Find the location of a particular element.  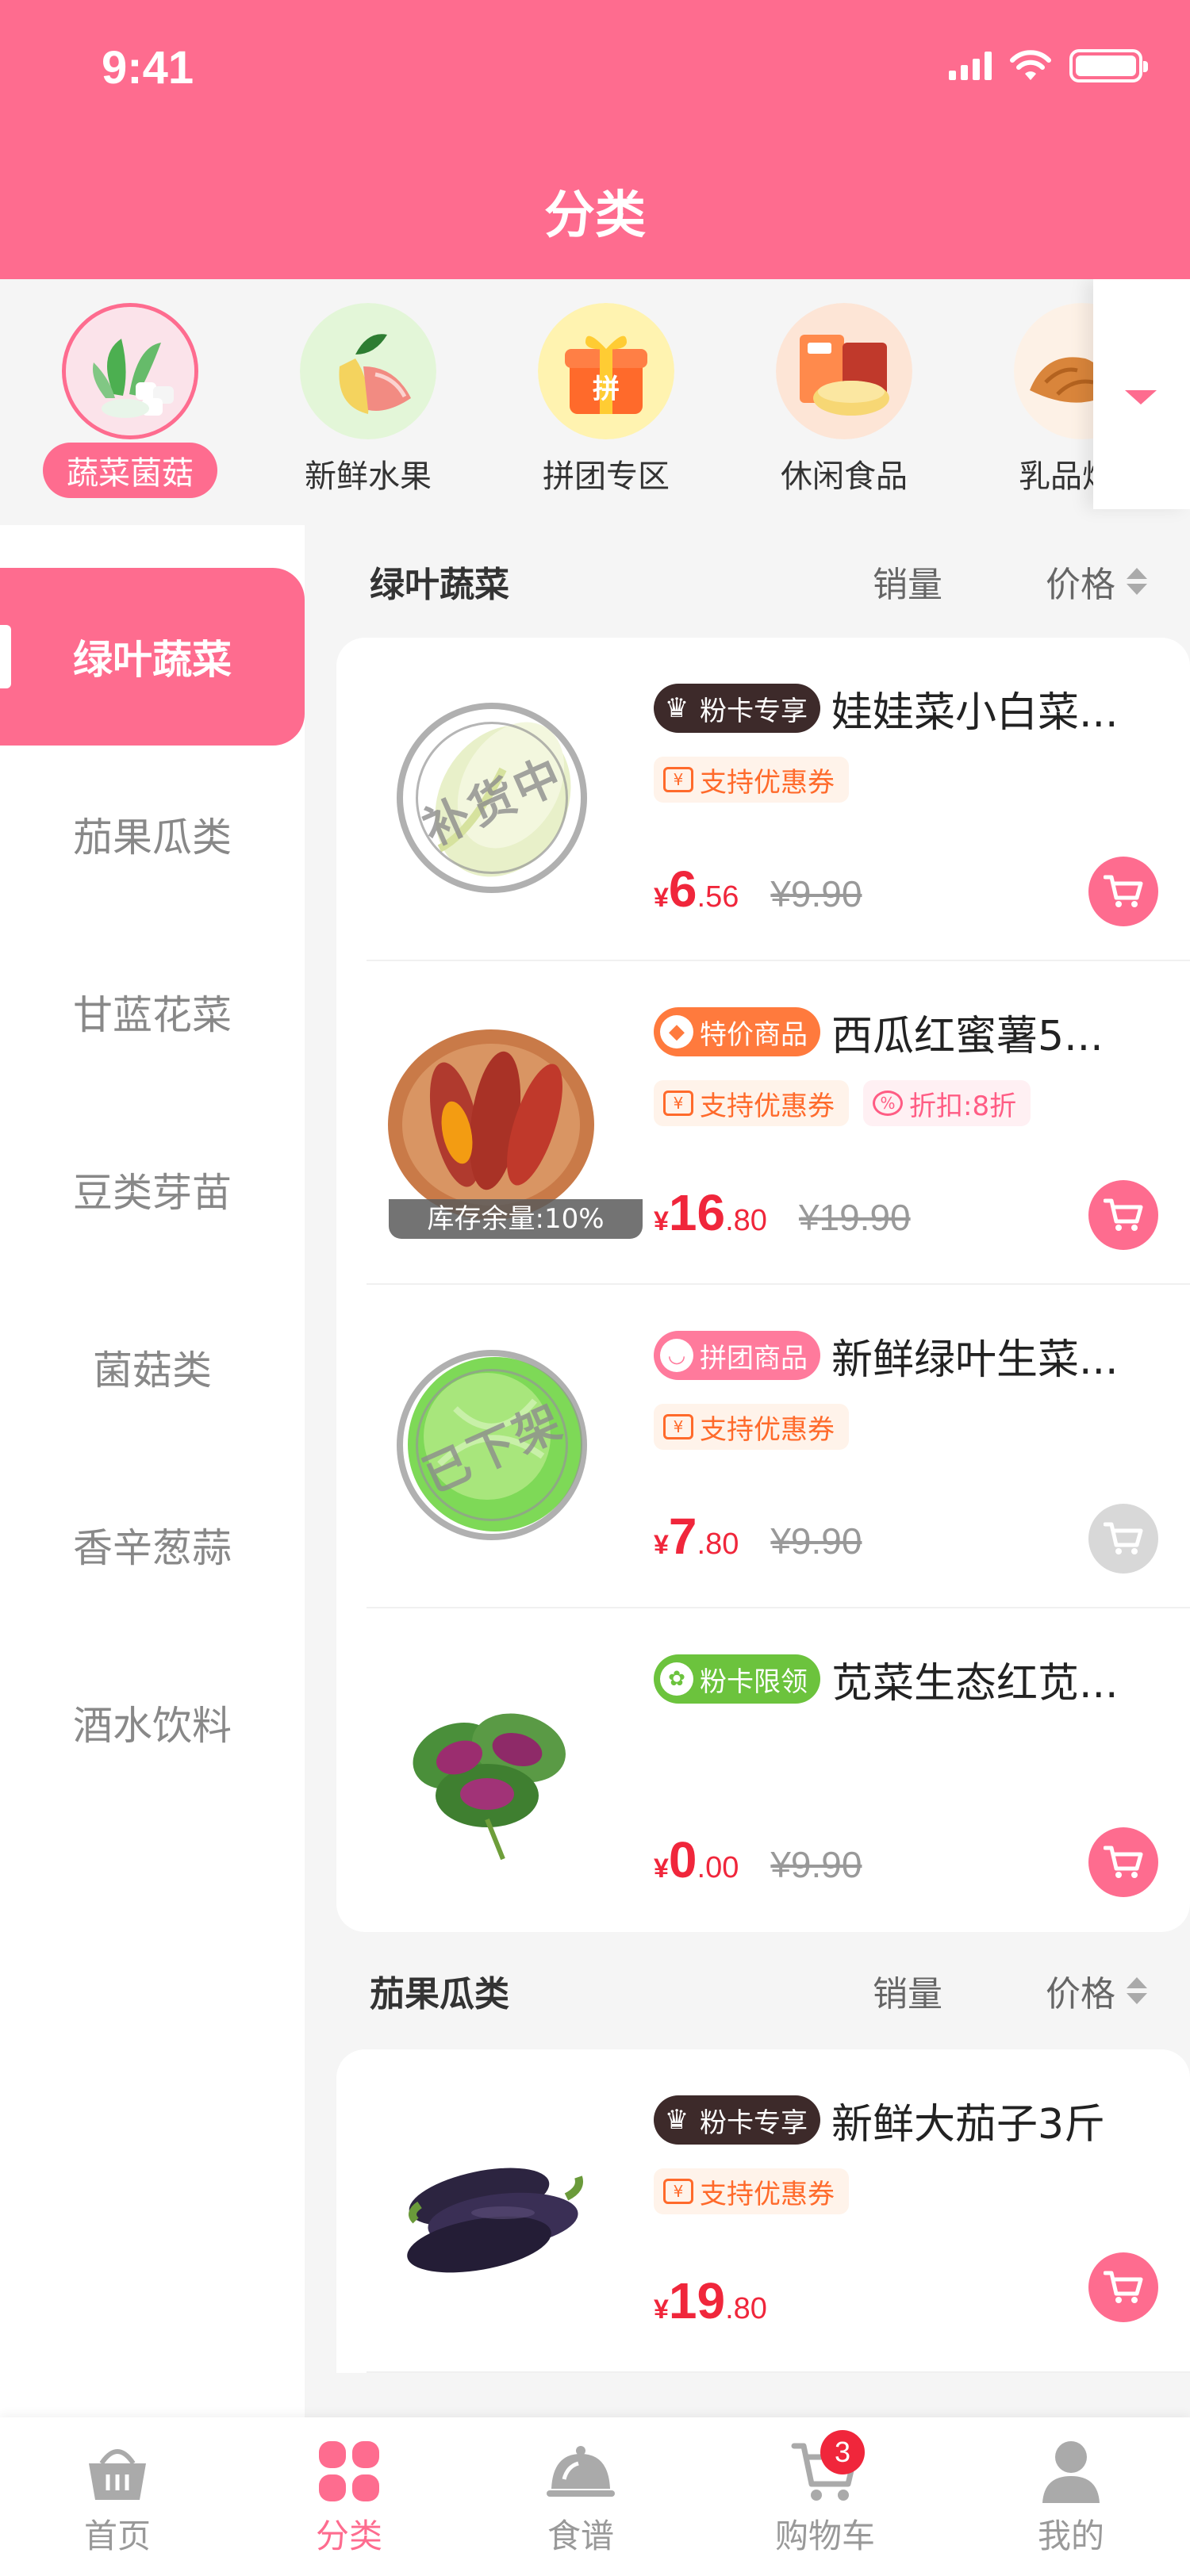

badge-label: 粉卡限领 is located at coordinates (754, 1682).